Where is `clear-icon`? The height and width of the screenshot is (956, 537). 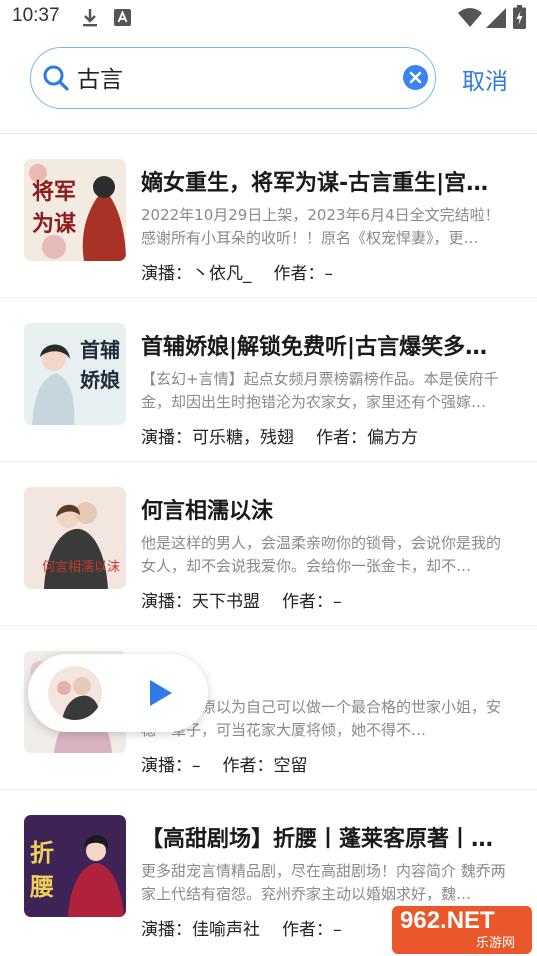 clear-icon is located at coordinates (415, 77).